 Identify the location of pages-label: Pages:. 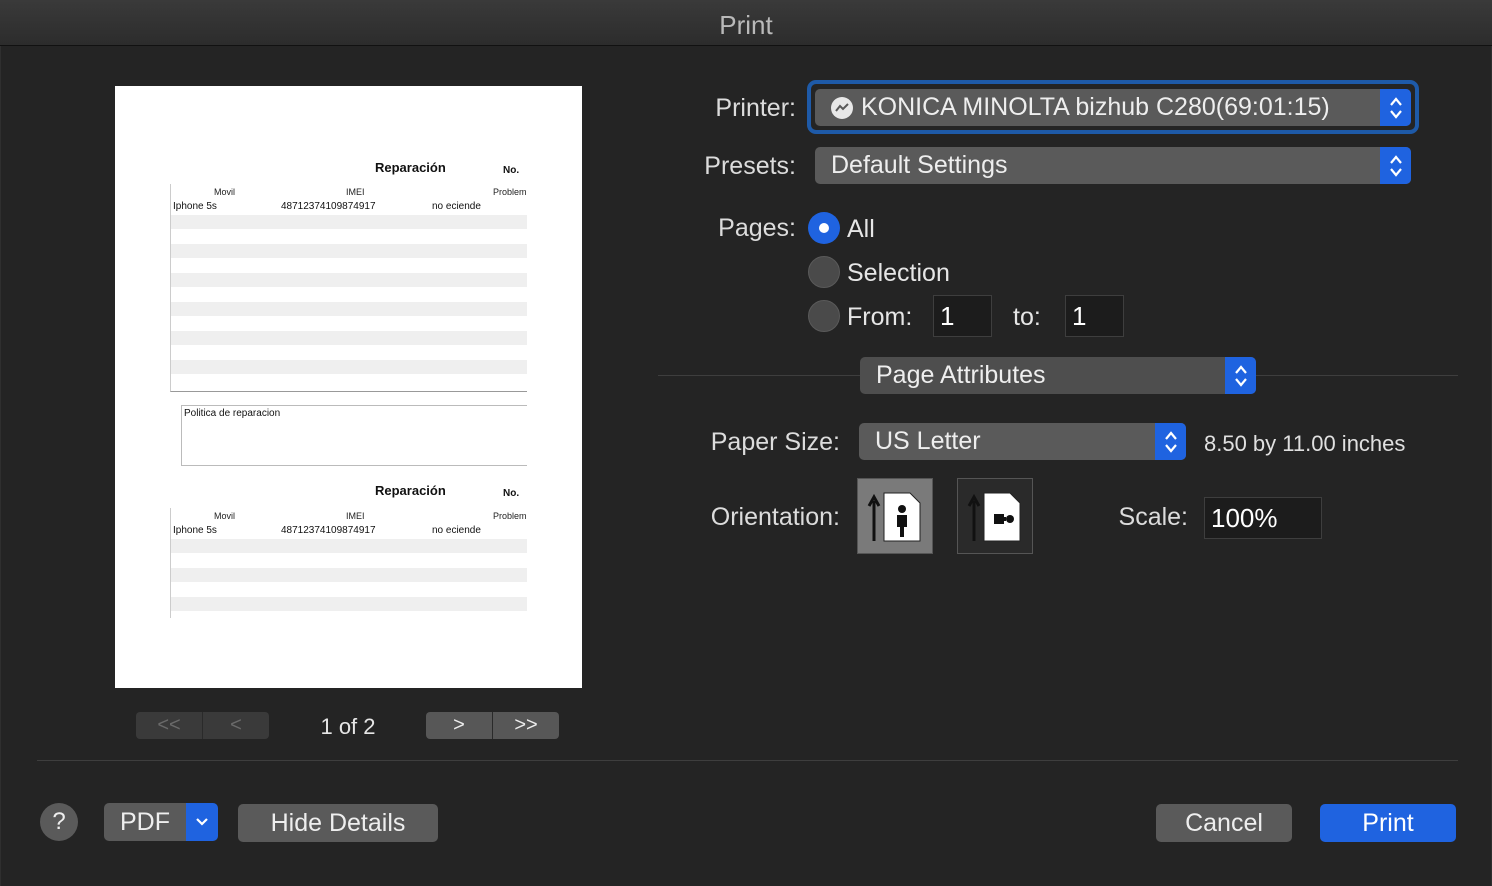
(757, 228).